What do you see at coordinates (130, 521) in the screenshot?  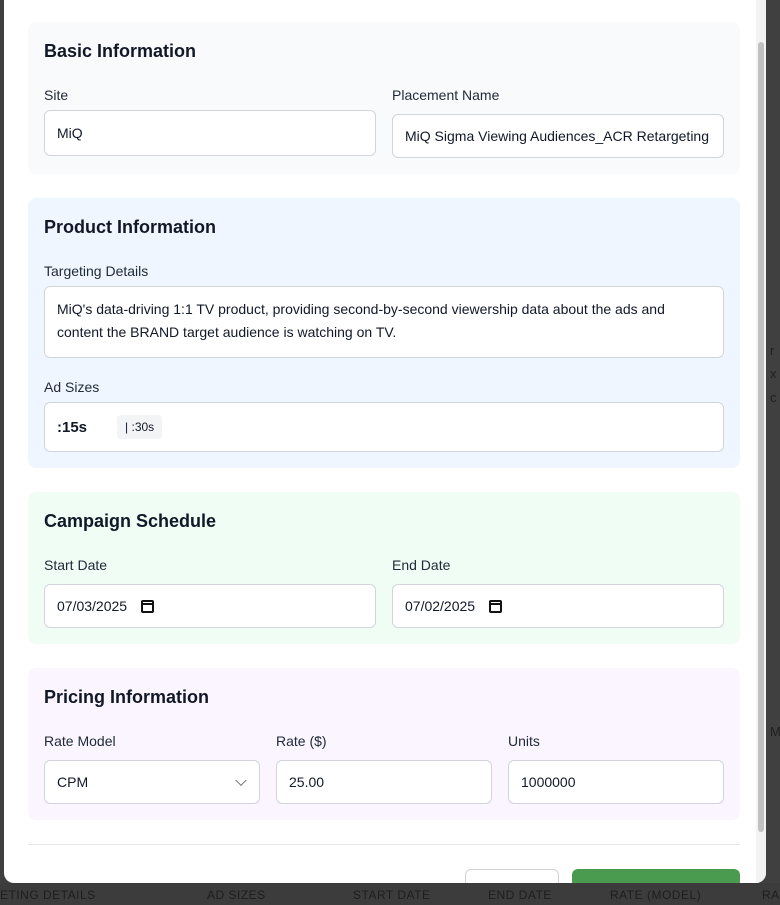 I see `section-title: Campaign Schedule` at bounding box center [130, 521].